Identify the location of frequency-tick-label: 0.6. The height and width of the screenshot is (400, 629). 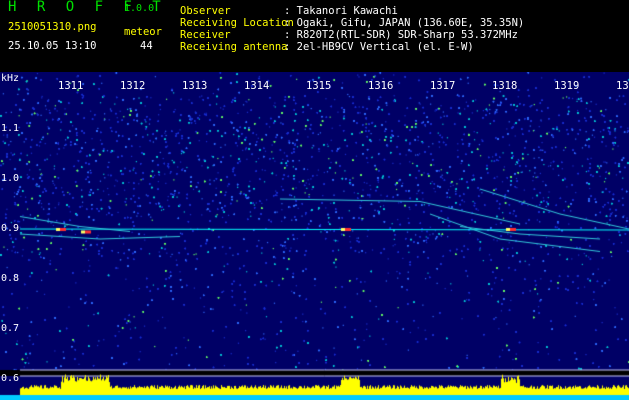
(10, 378).